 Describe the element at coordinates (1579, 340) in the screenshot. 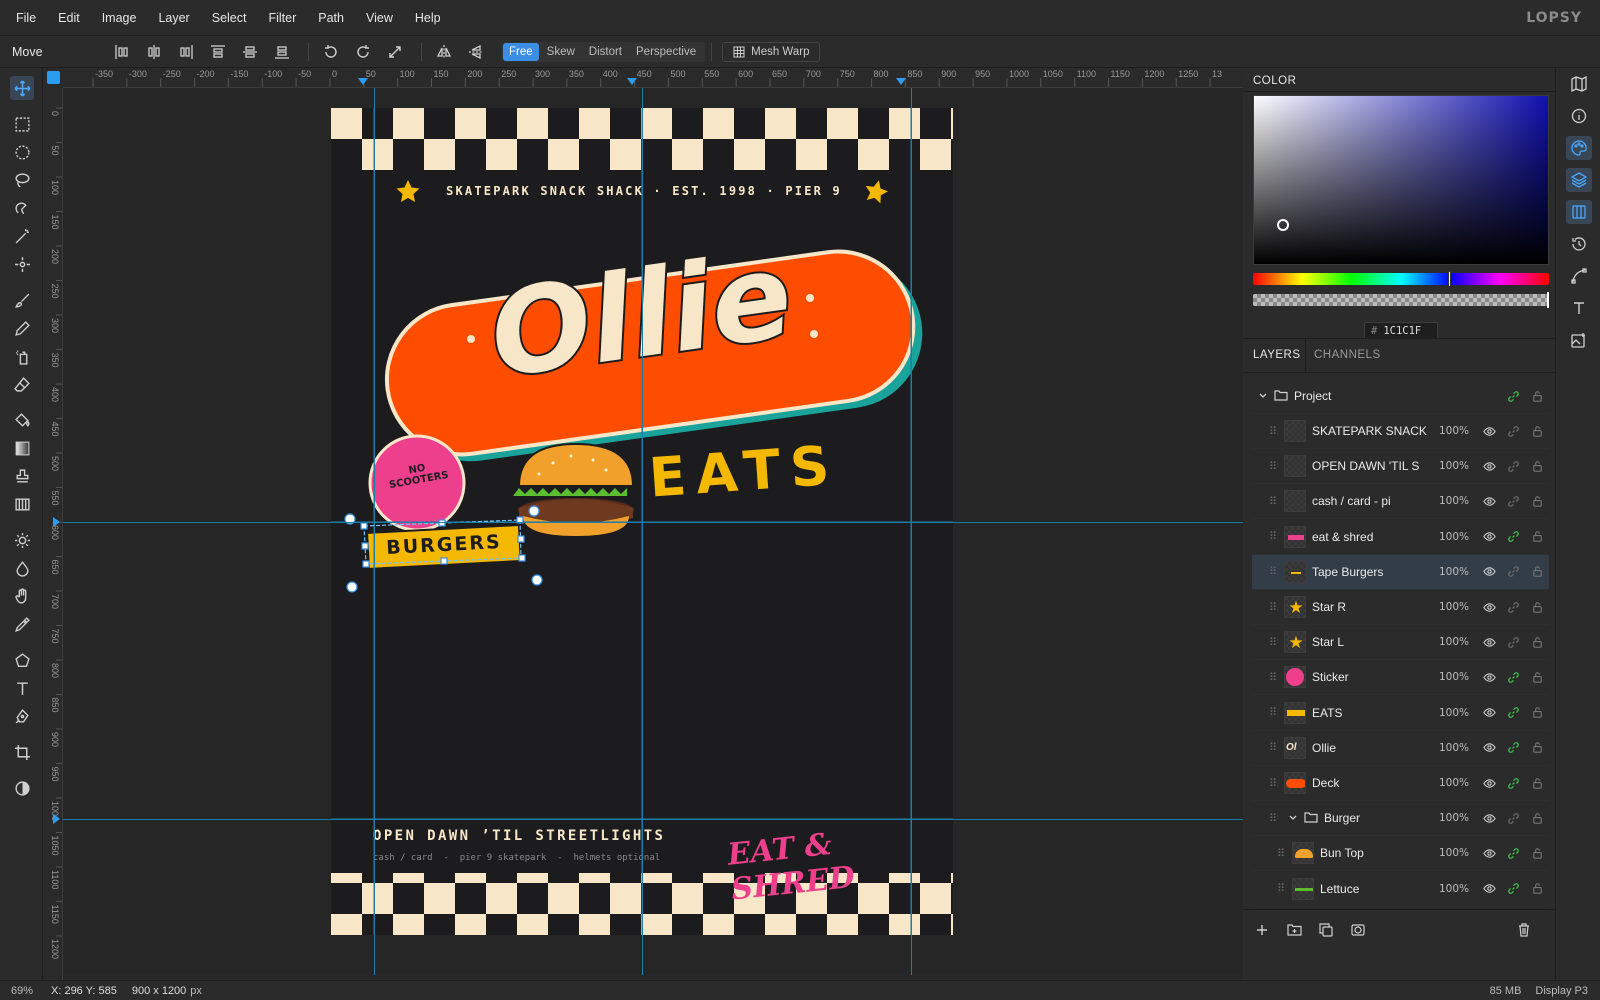

I see `image-adjust-icon` at that location.